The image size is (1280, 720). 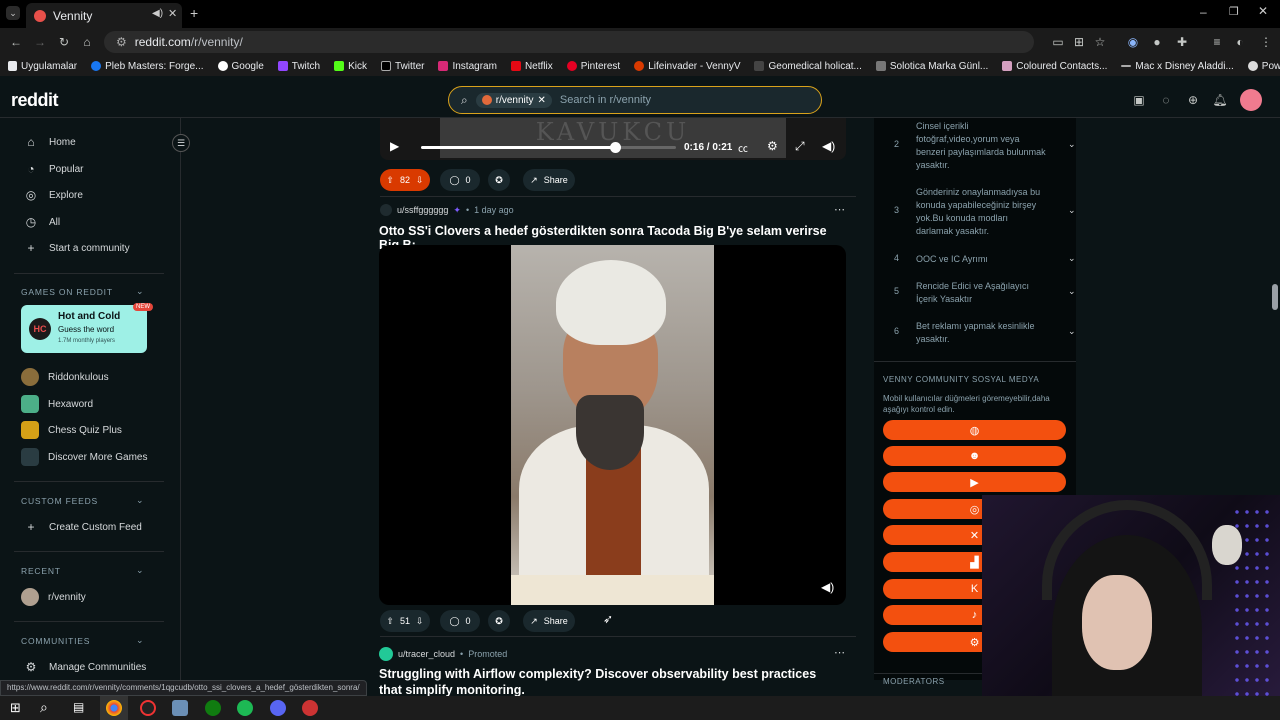 What do you see at coordinates (426, 654) in the screenshot?
I see `post-author: u/tracer_cloud` at bounding box center [426, 654].